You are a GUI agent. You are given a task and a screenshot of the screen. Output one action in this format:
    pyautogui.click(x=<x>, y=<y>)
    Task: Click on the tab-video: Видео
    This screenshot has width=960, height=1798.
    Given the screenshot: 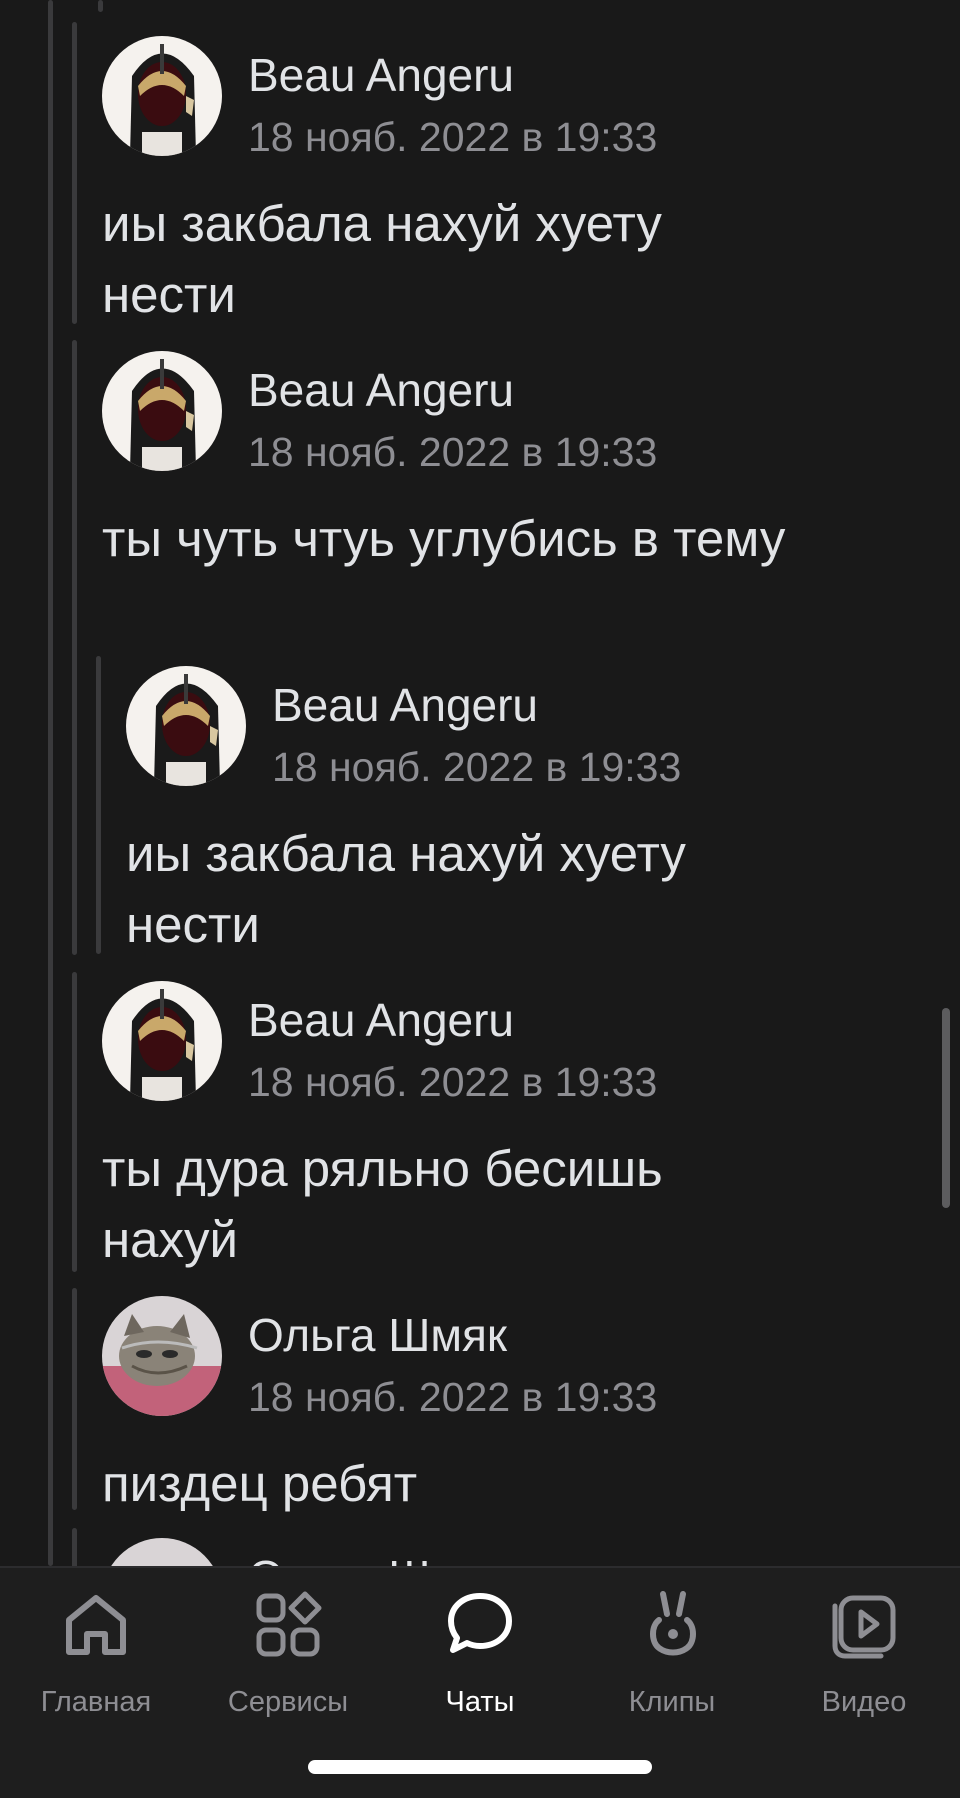 What is the action you would take?
    pyautogui.click(x=864, y=1654)
    